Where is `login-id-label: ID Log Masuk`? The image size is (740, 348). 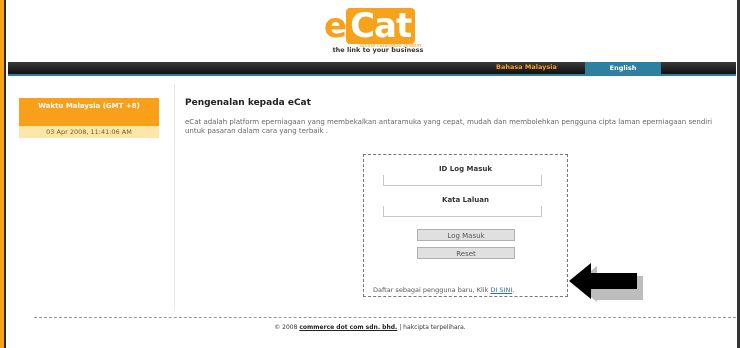 login-id-label: ID Log Masuk is located at coordinates (465, 169).